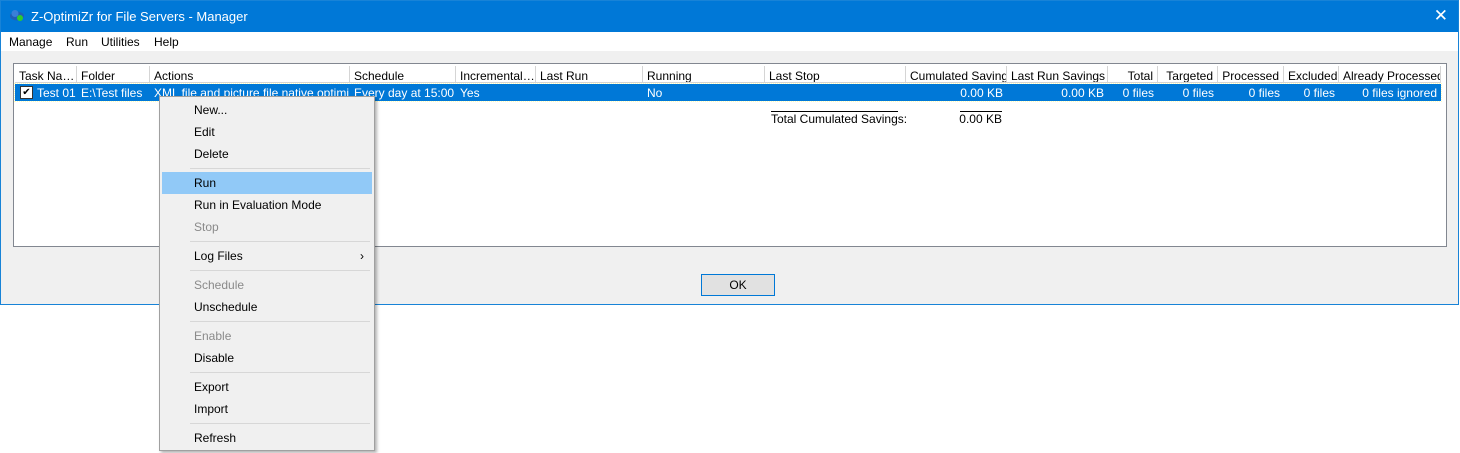  Describe the element at coordinates (112, 93) in the screenshot. I see `table-cell: E:\Test files` at that location.